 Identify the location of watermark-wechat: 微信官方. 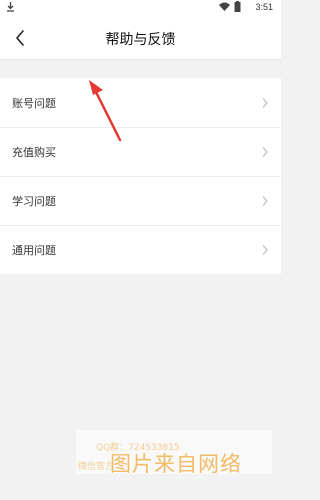
(96, 467).